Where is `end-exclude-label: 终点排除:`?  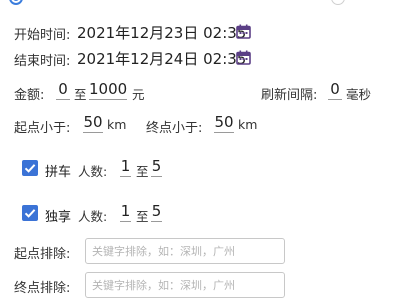
end-exclude-label: 终点排除: is located at coordinates (42, 288).